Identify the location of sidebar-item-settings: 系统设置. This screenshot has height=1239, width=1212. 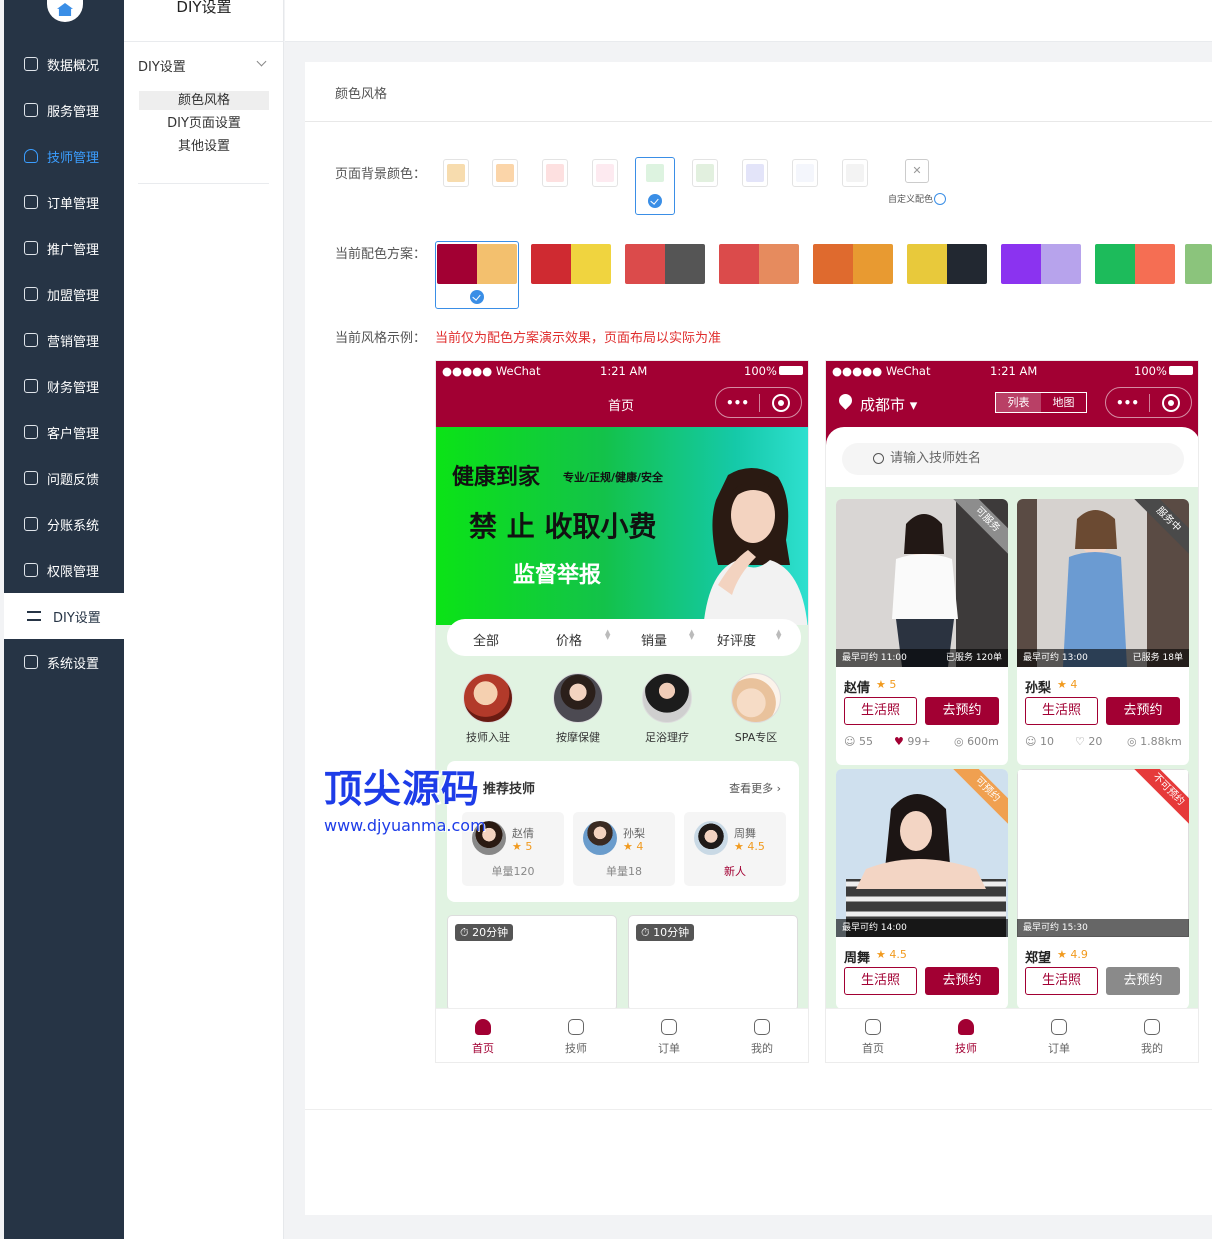
(64, 662).